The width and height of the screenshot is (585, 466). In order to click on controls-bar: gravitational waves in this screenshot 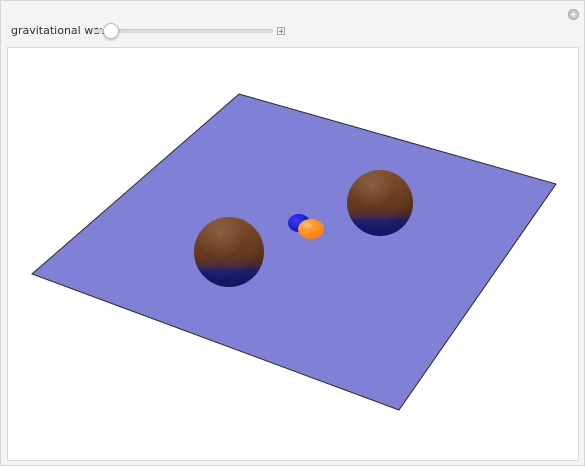, I will do `click(292, 23)`.